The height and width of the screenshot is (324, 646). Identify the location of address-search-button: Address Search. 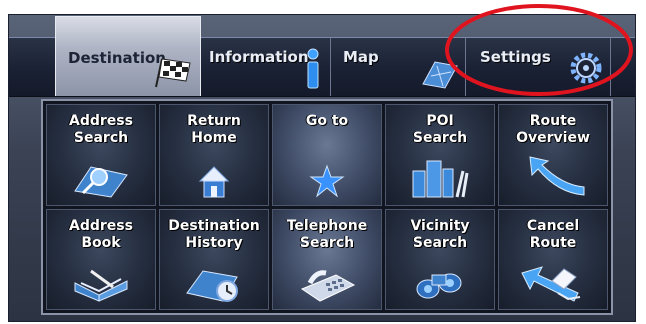
(101, 155).